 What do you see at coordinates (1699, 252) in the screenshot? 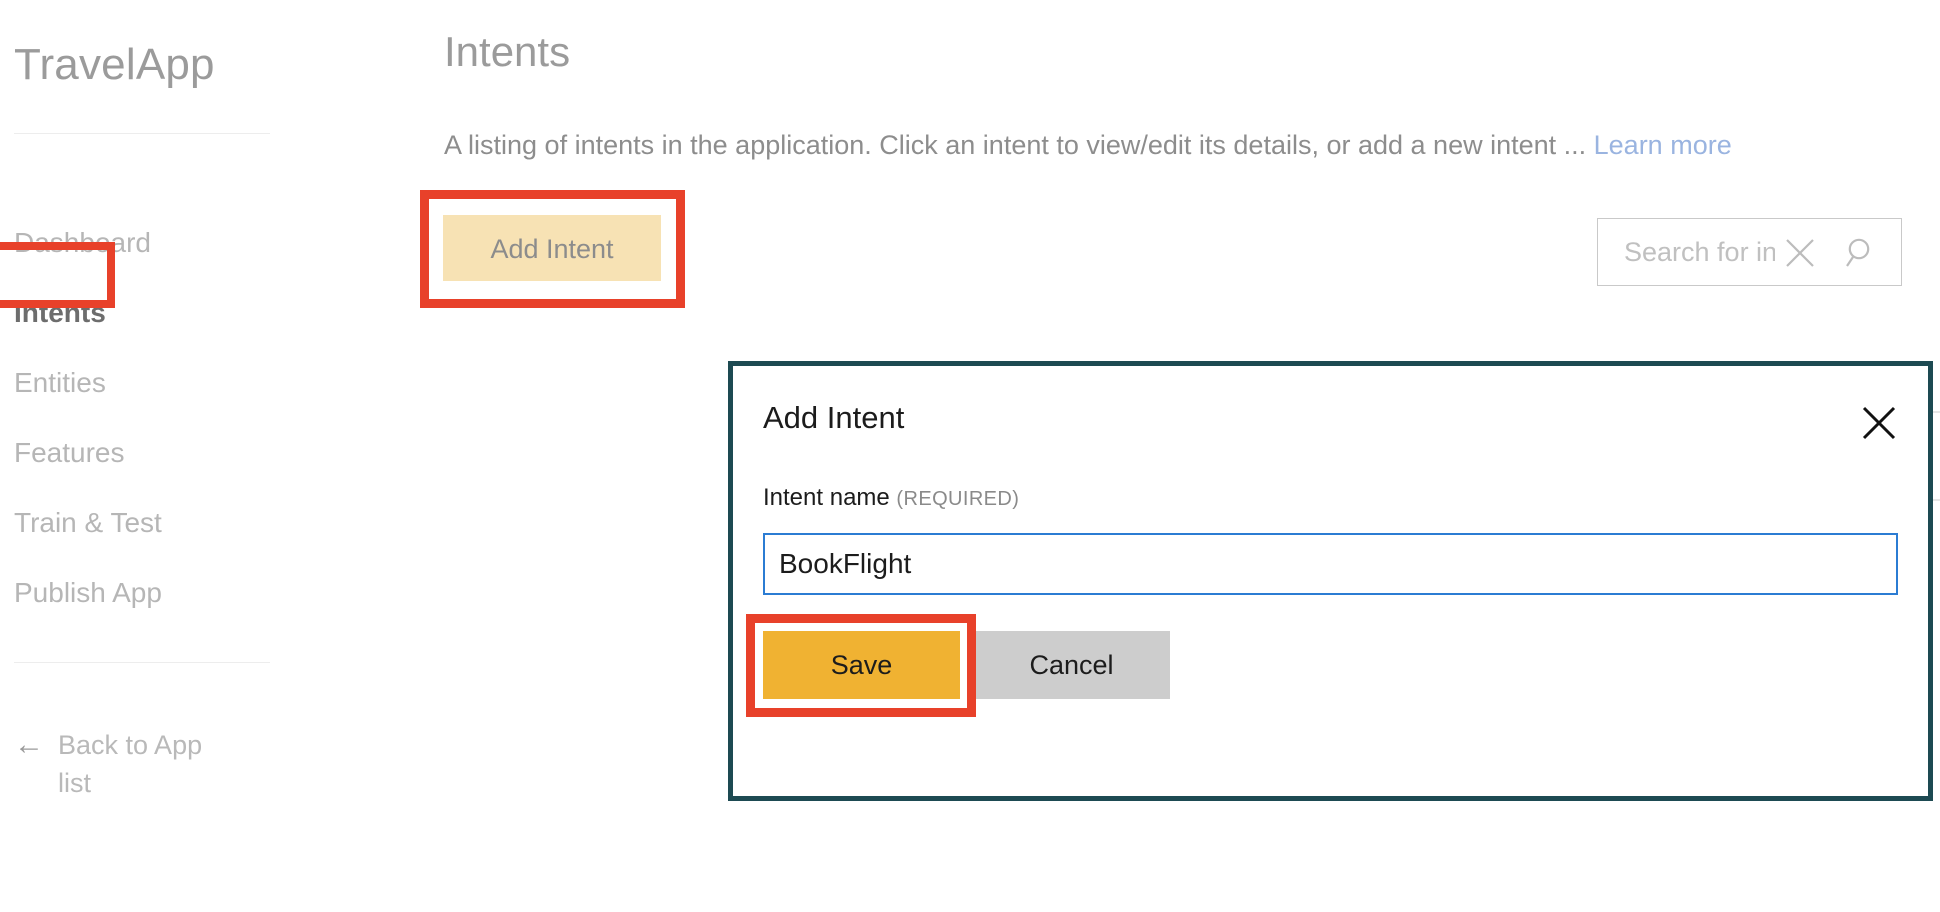
I see `search-input` at bounding box center [1699, 252].